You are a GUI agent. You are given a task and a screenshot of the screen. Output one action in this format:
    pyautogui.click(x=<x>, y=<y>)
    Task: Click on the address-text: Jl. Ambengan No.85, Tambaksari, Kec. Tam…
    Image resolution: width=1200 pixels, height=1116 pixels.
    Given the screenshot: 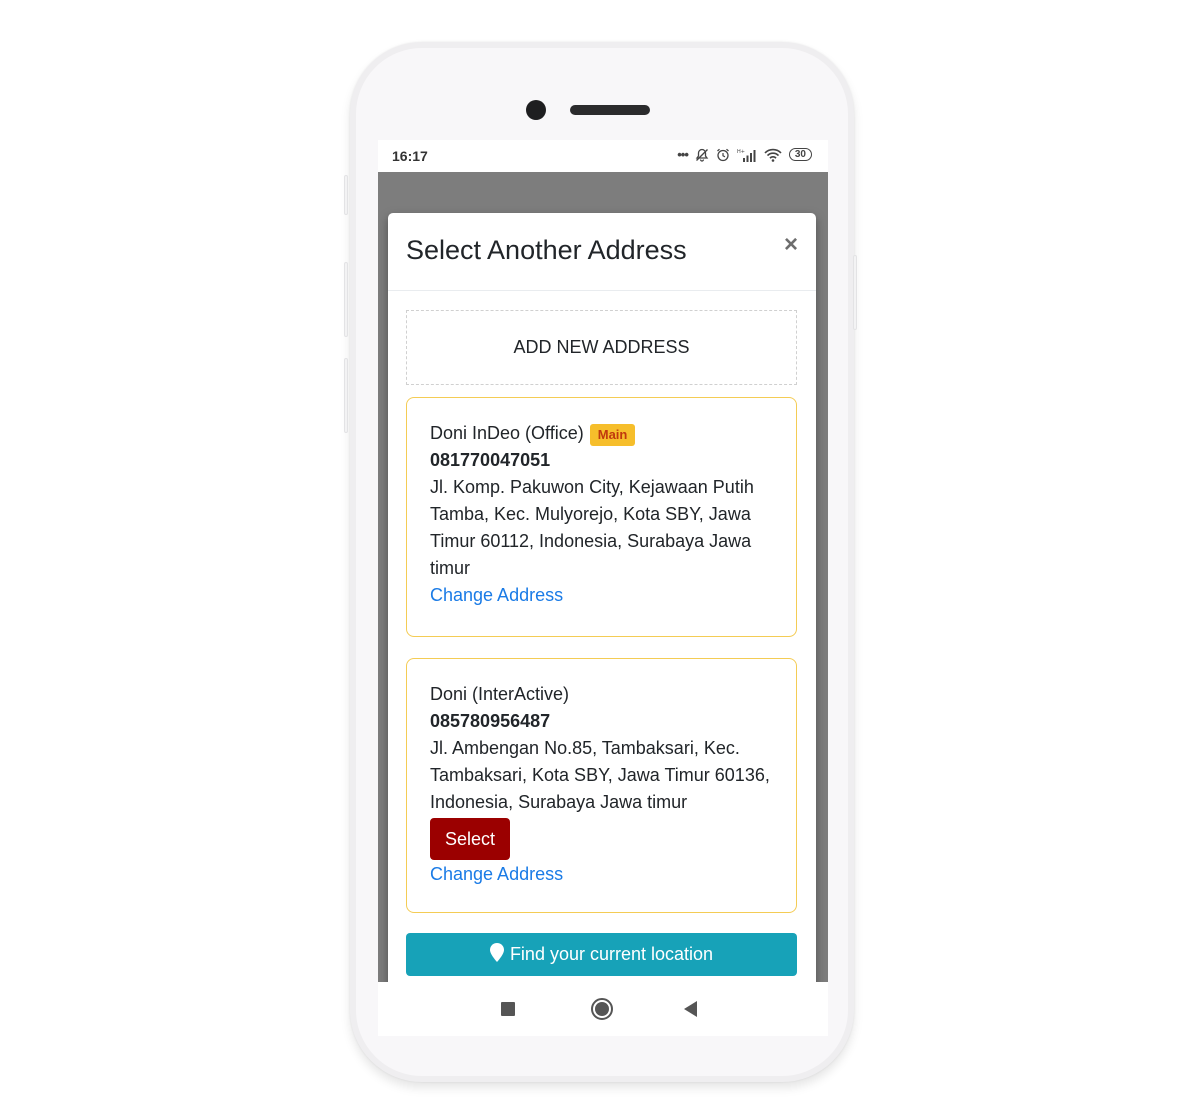 What is the action you would take?
    pyautogui.click(x=600, y=775)
    